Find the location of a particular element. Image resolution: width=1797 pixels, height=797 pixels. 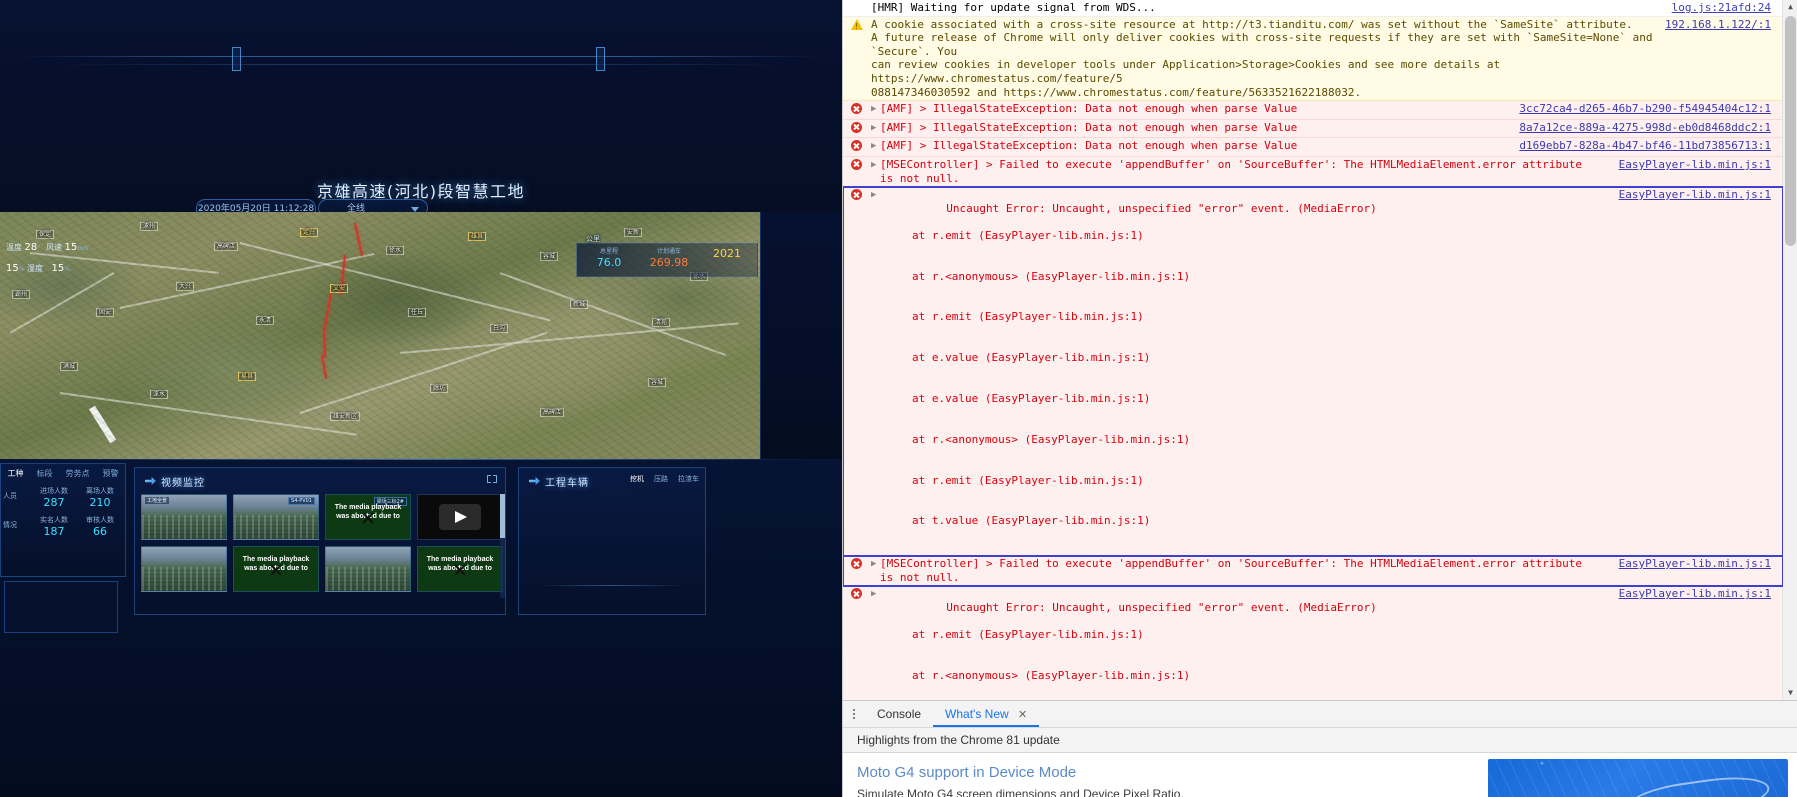

message-source-link: d169ebb7-828a-4b47-bf46-11bd73856713:1 is located at coordinates (1651, 146).